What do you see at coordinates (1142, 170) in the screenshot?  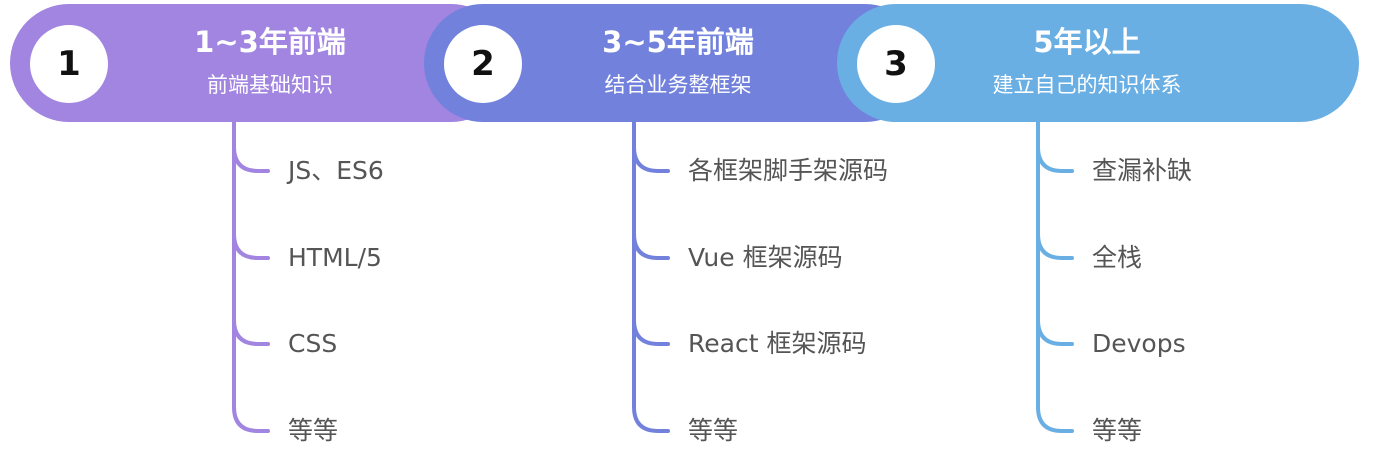 I see `stage-3-item: 查漏补缺` at bounding box center [1142, 170].